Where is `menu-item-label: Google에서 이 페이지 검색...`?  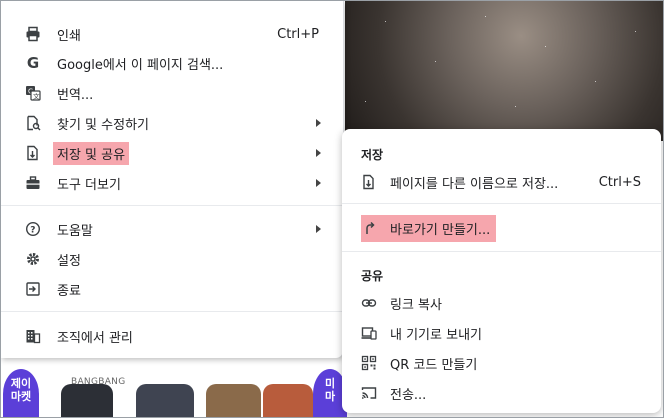
menu-item-label: Google에서 이 페이지 검색... is located at coordinates (140, 65).